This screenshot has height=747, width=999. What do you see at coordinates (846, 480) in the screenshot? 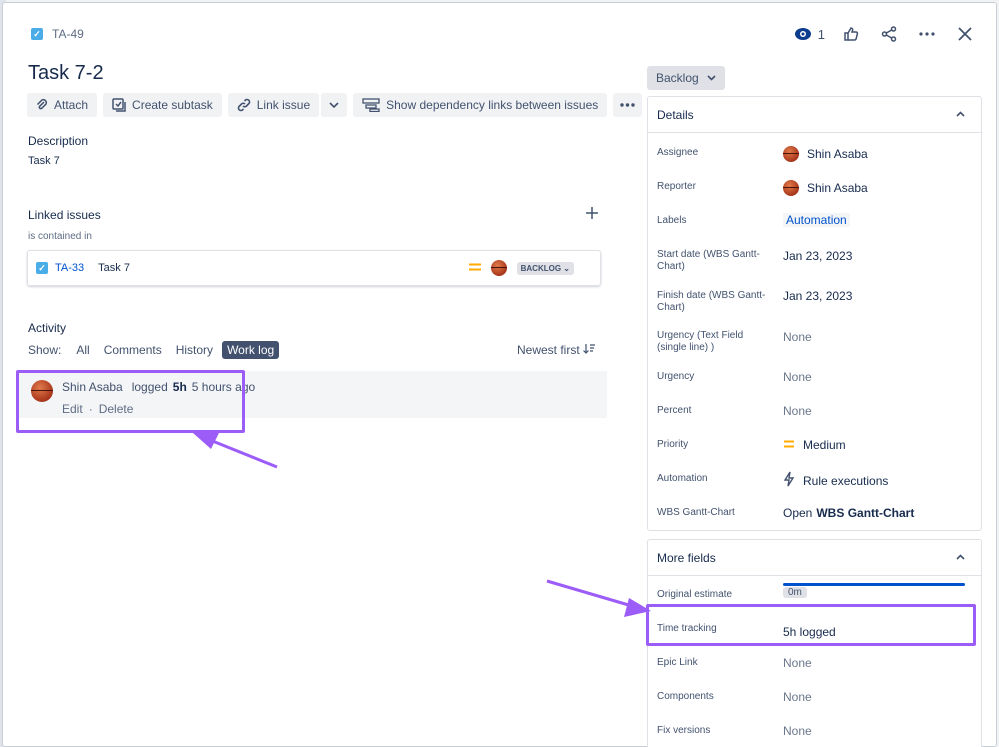
I see `rule-executions-label: Rule executions` at bounding box center [846, 480].